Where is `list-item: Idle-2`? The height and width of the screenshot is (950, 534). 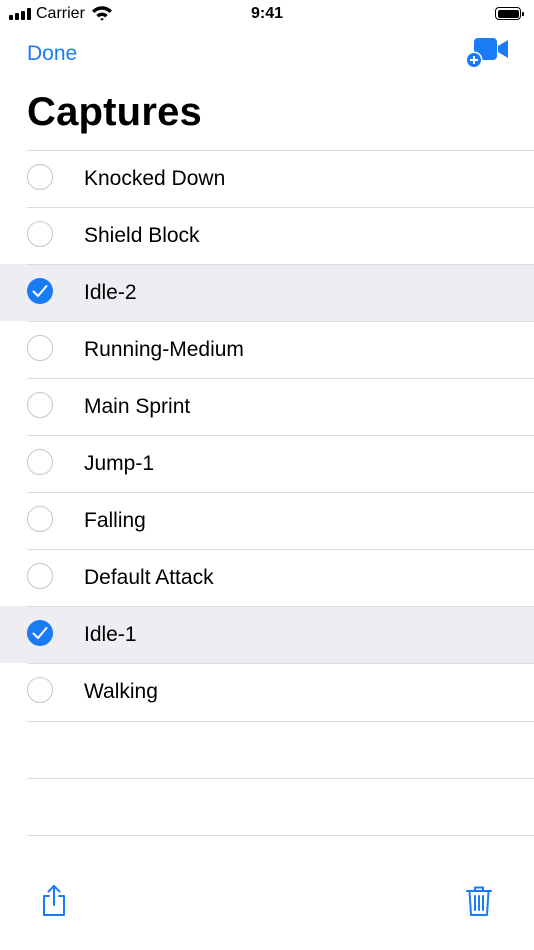
list-item: Idle-2 is located at coordinates (267, 292).